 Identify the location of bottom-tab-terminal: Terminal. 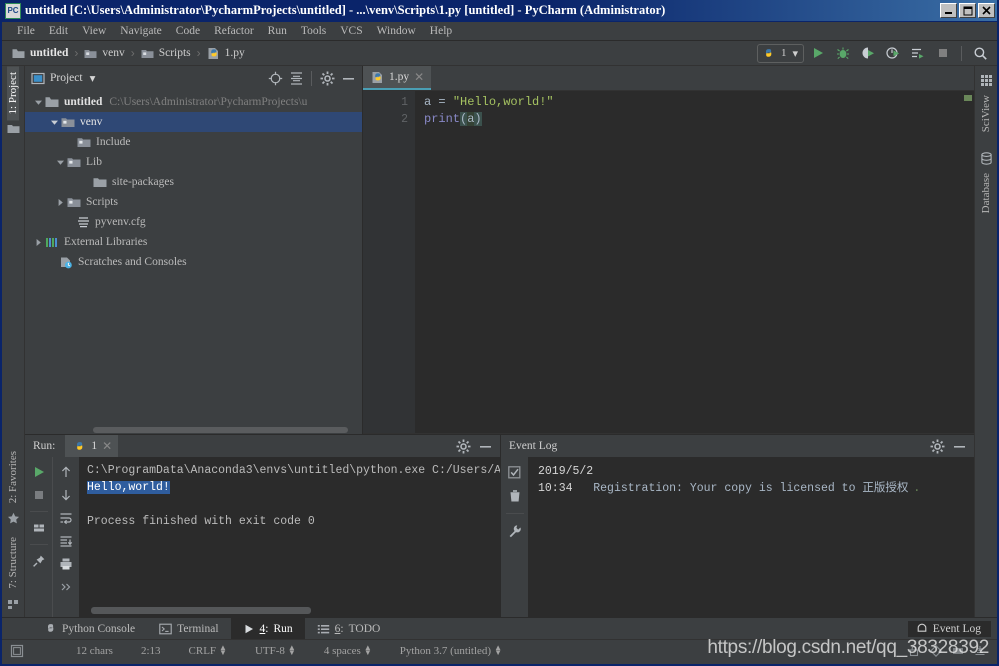
(188, 628).